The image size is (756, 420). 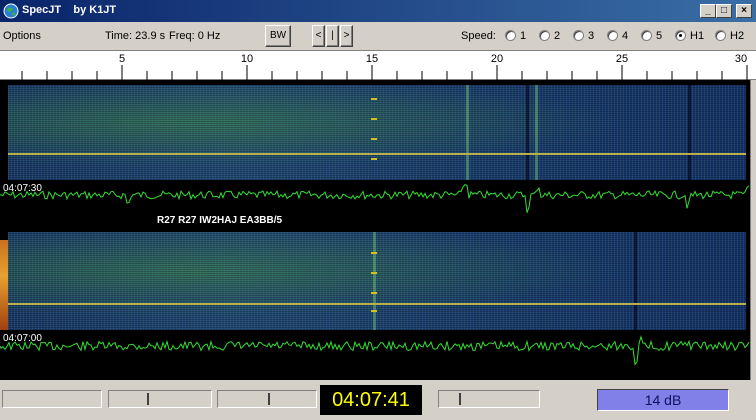 What do you see at coordinates (708, 11) in the screenshot?
I see `minimize-button: _` at bounding box center [708, 11].